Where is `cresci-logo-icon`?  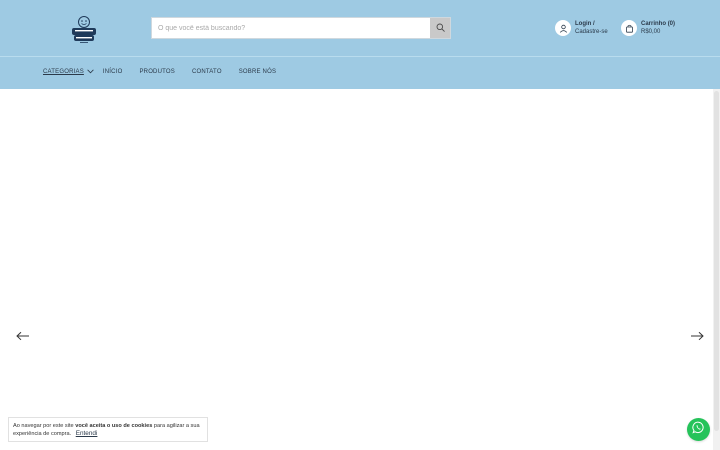
cresci-logo-icon is located at coordinates (84, 29).